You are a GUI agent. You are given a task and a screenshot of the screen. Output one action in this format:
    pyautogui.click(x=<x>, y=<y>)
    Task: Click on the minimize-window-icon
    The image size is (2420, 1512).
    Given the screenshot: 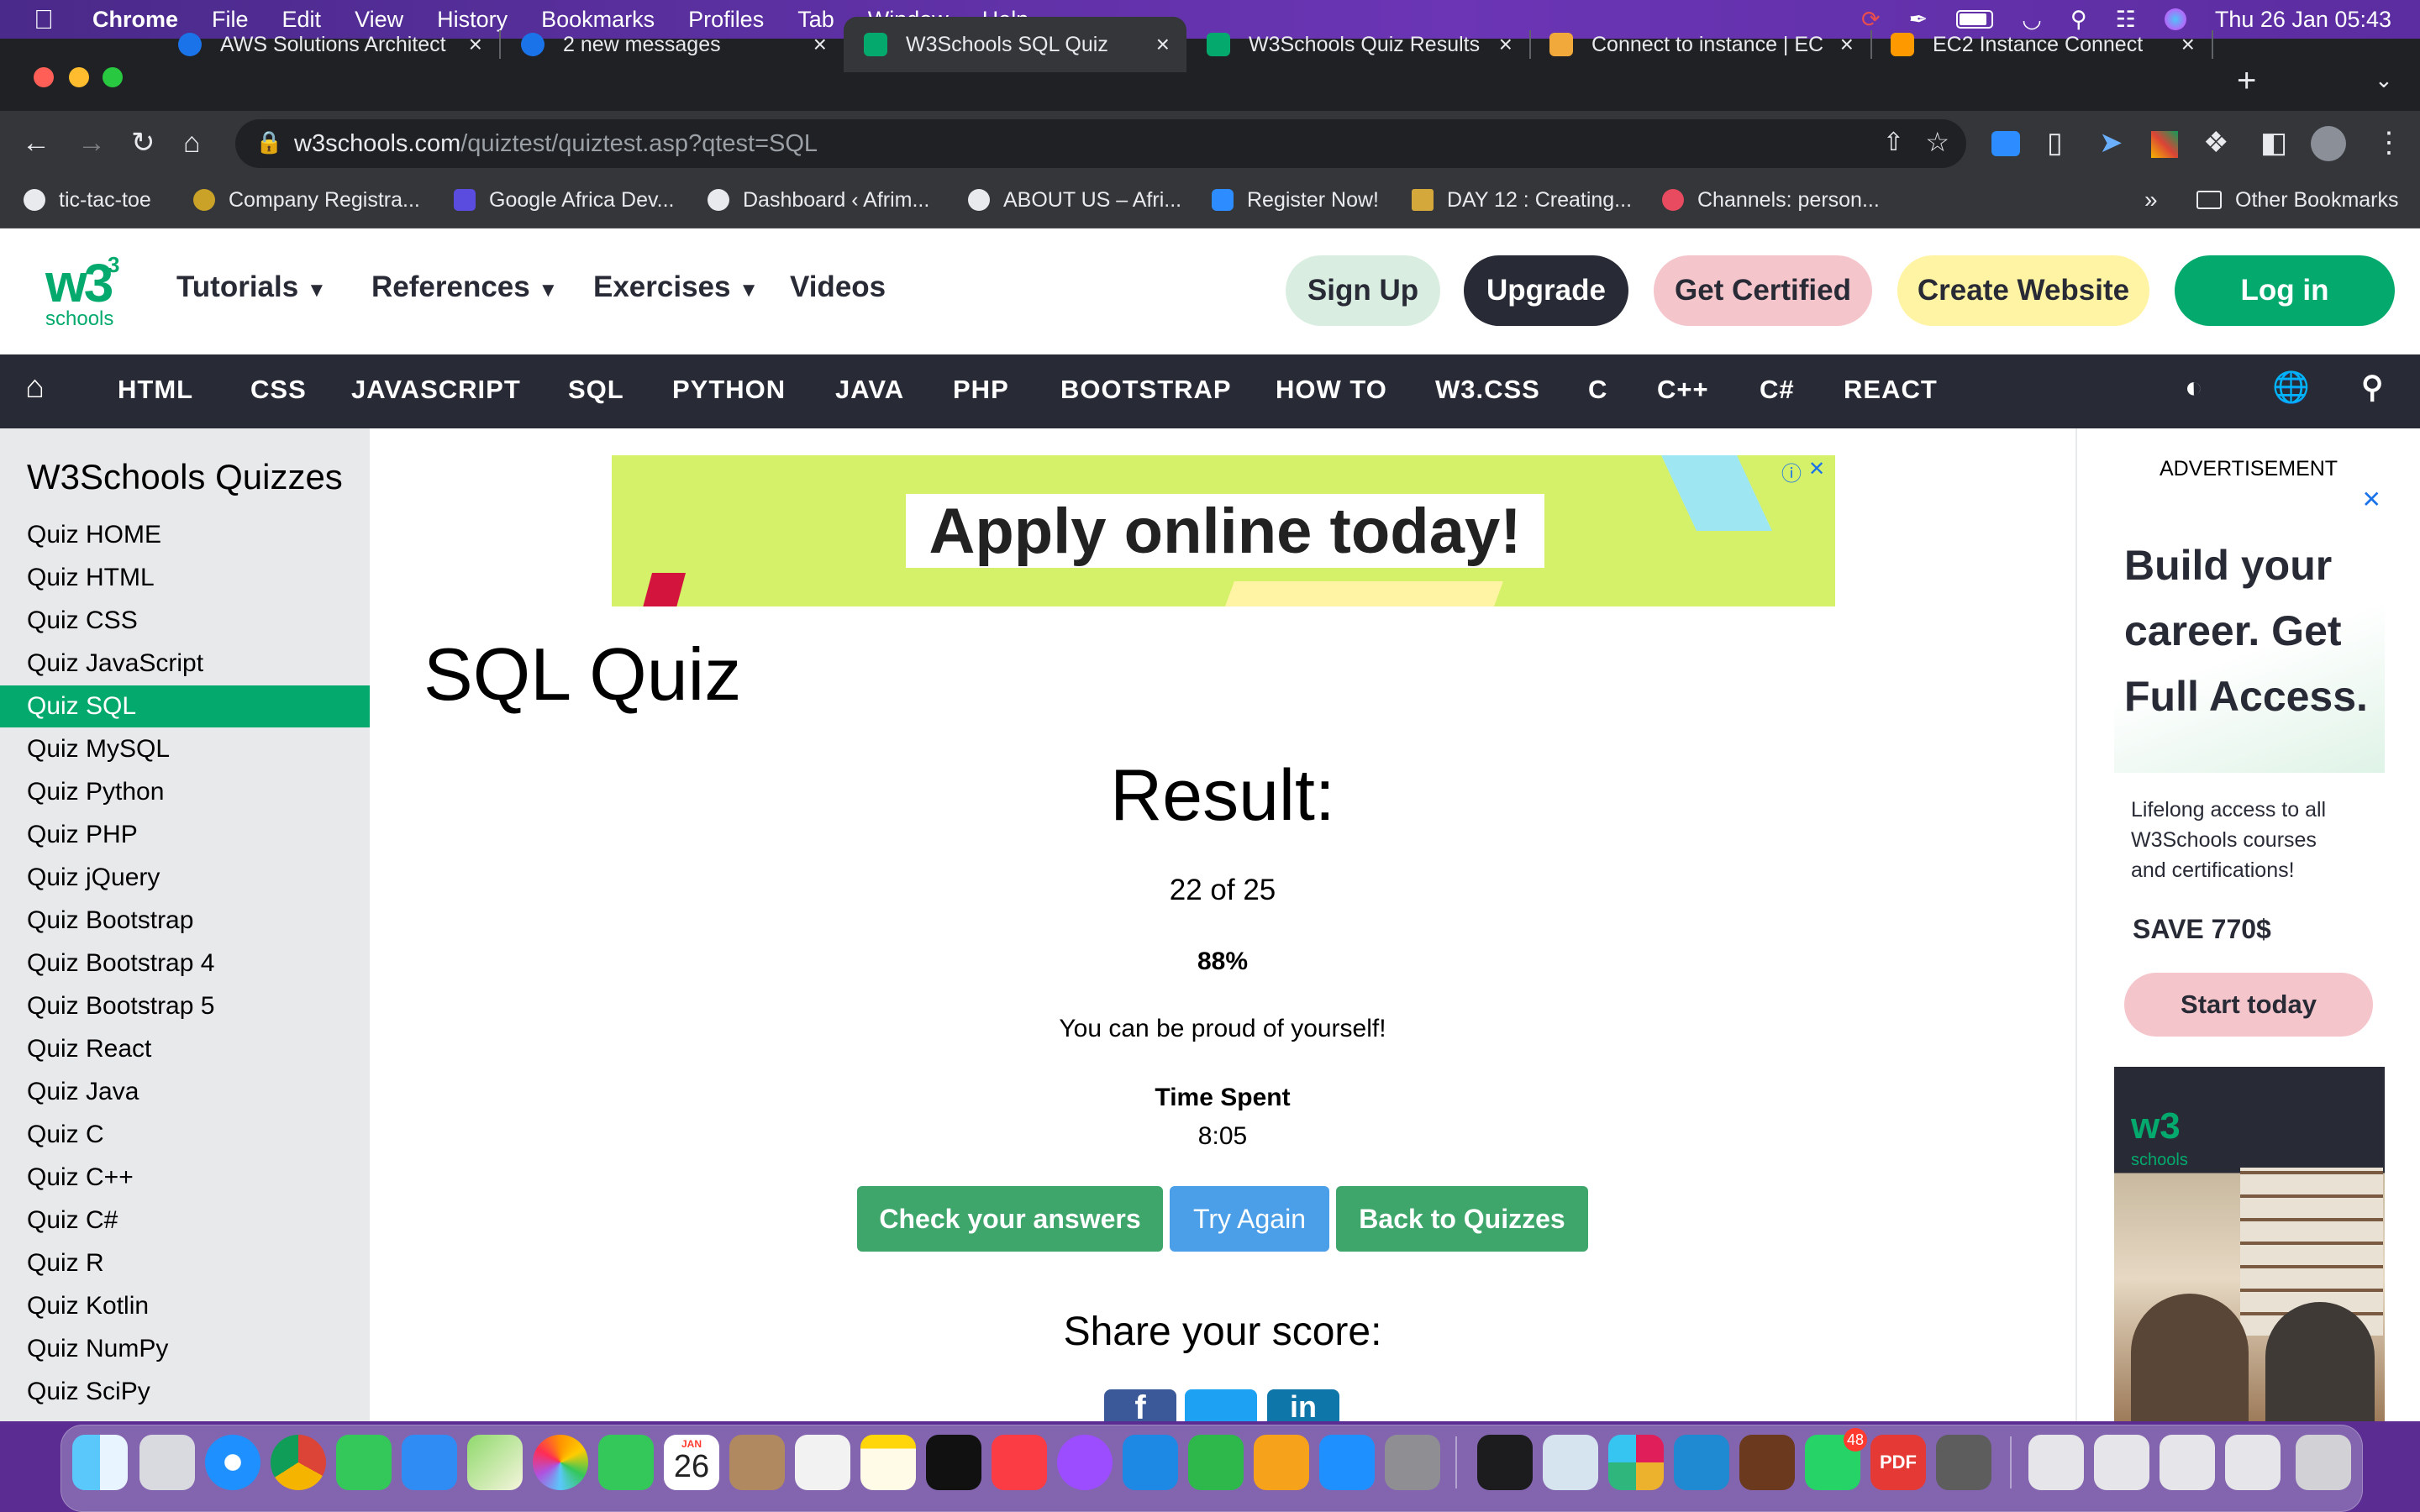 What is the action you would take?
    pyautogui.click(x=79, y=77)
    